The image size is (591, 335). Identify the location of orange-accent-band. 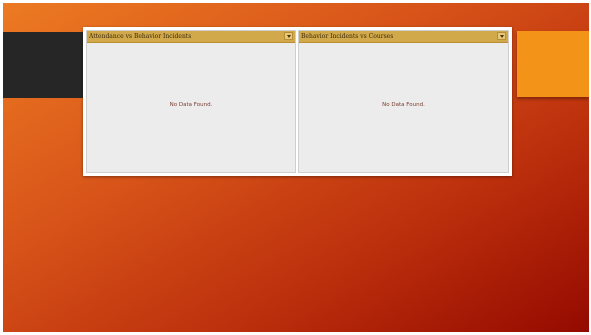
(553, 64).